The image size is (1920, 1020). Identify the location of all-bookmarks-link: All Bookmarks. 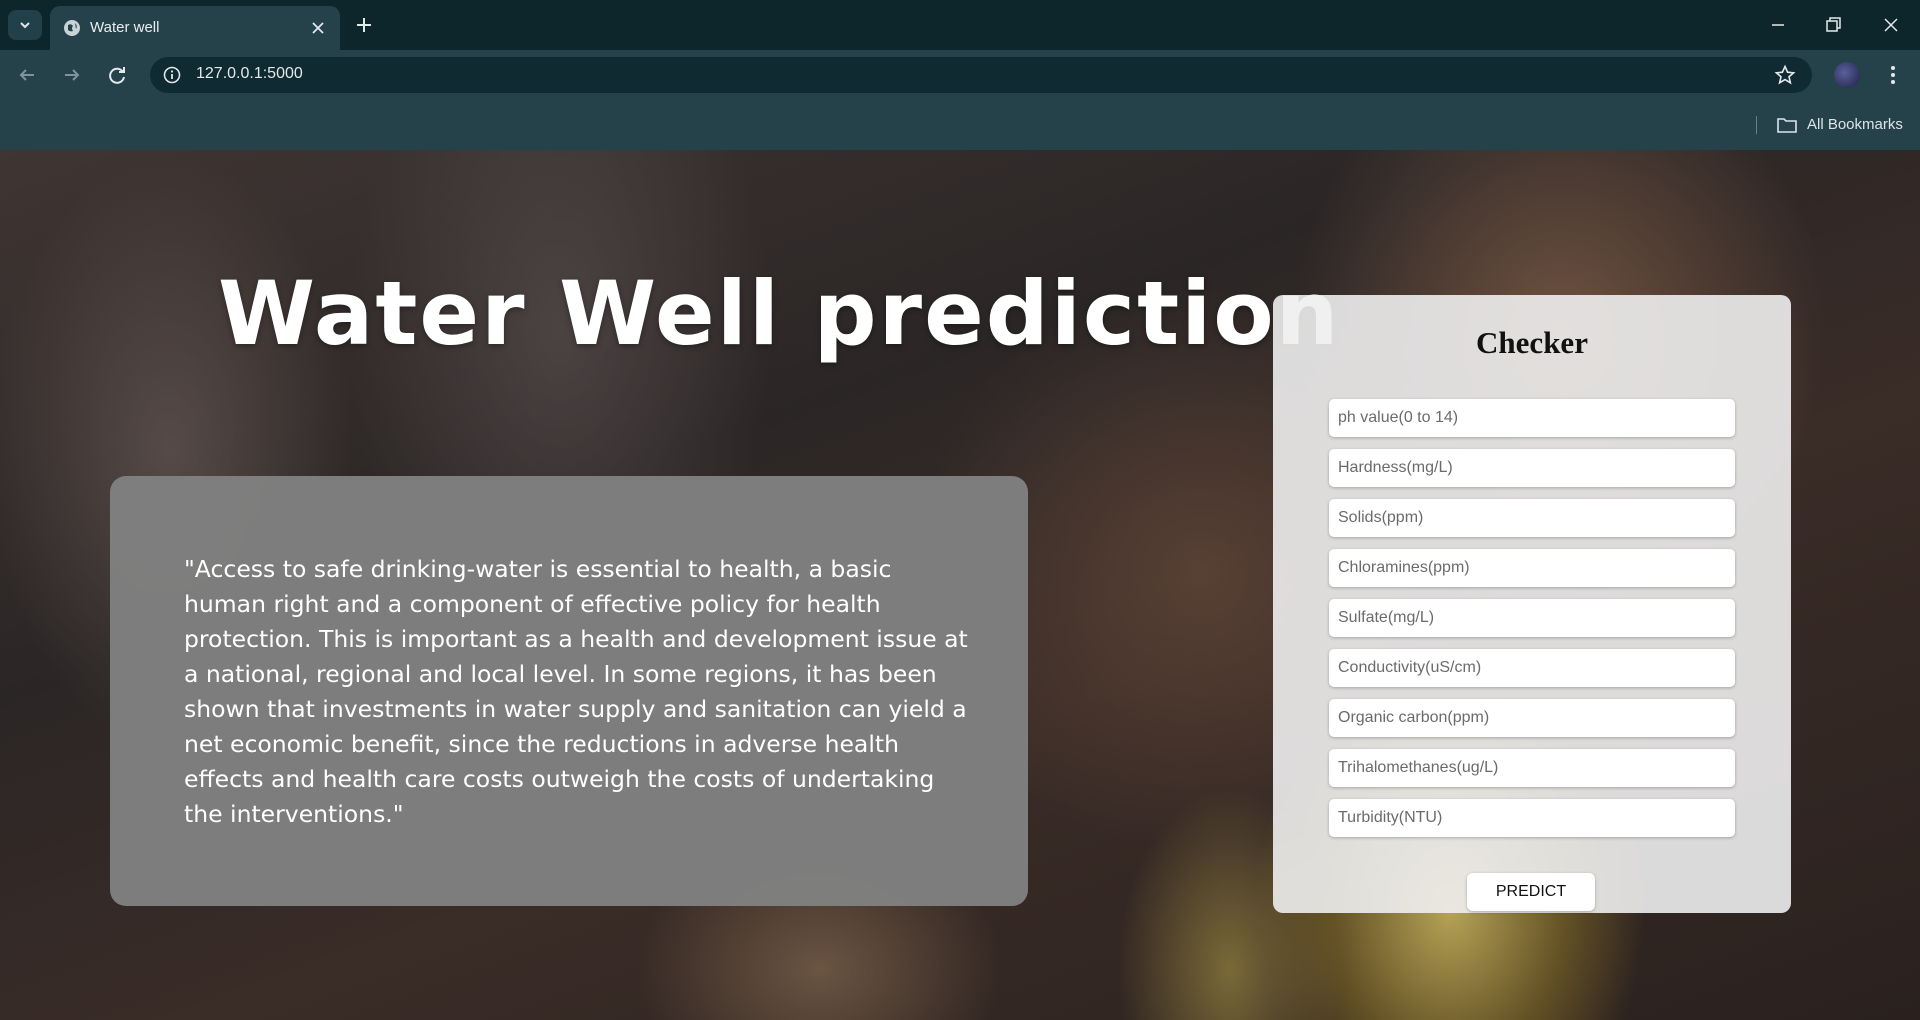
(1855, 124).